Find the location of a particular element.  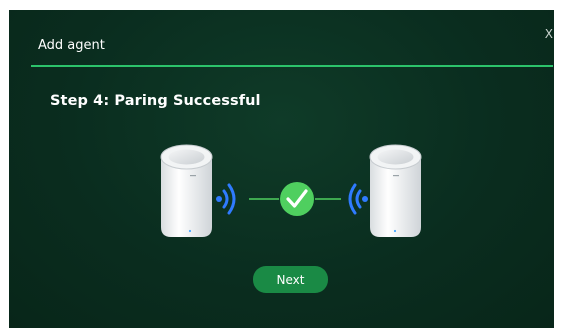

right-wifi-signal-icon is located at coordinates (358, 199).